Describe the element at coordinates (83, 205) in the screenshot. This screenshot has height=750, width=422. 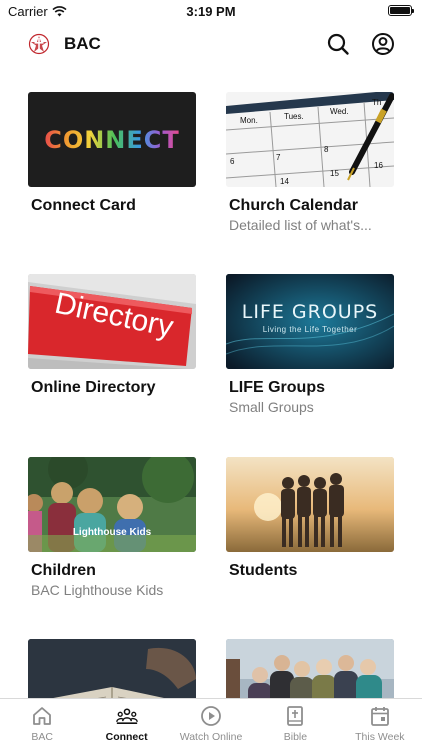
I see `card-title: Connect Card` at that location.